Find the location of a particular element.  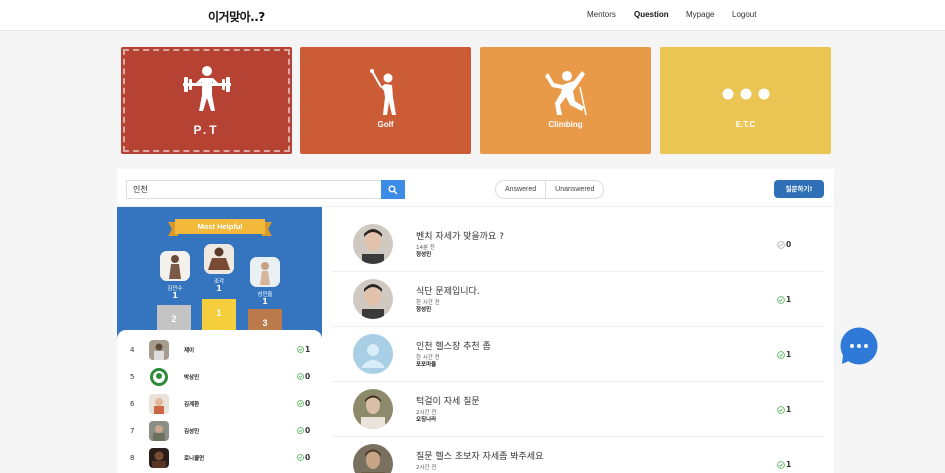

question-time: 2시간 전 is located at coordinates (426, 468).